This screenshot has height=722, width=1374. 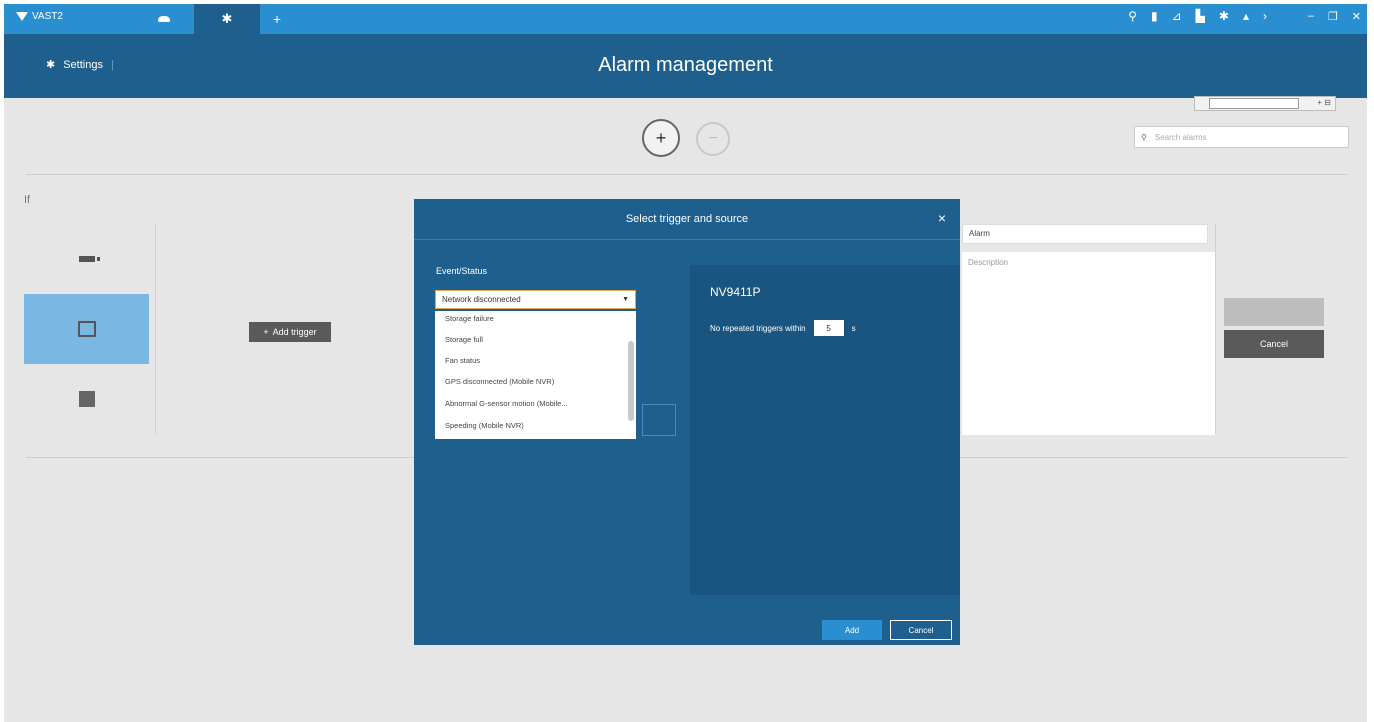 I want to click on tab-settings: ✱, so click(x=227, y=19).